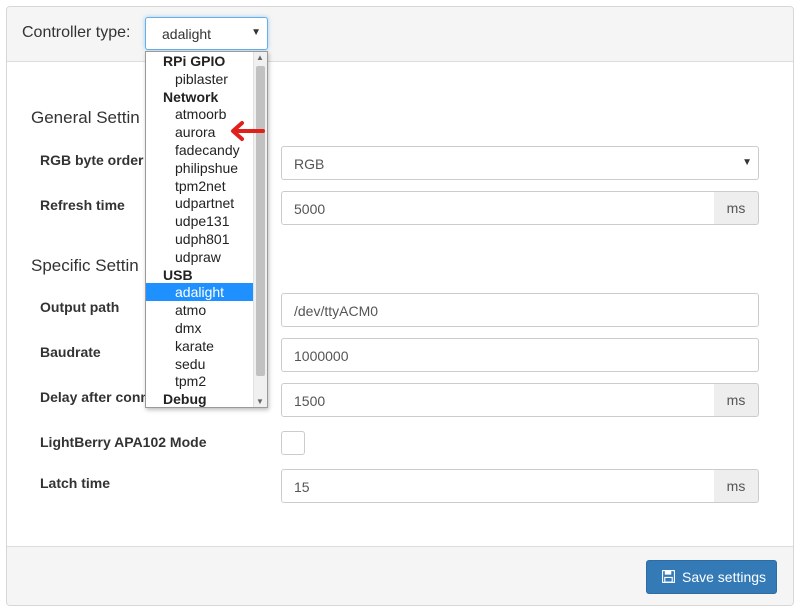 This screenshot has height=607, width=800. I want to click on refresh-time-label: Refresh time, so click(82, 205).